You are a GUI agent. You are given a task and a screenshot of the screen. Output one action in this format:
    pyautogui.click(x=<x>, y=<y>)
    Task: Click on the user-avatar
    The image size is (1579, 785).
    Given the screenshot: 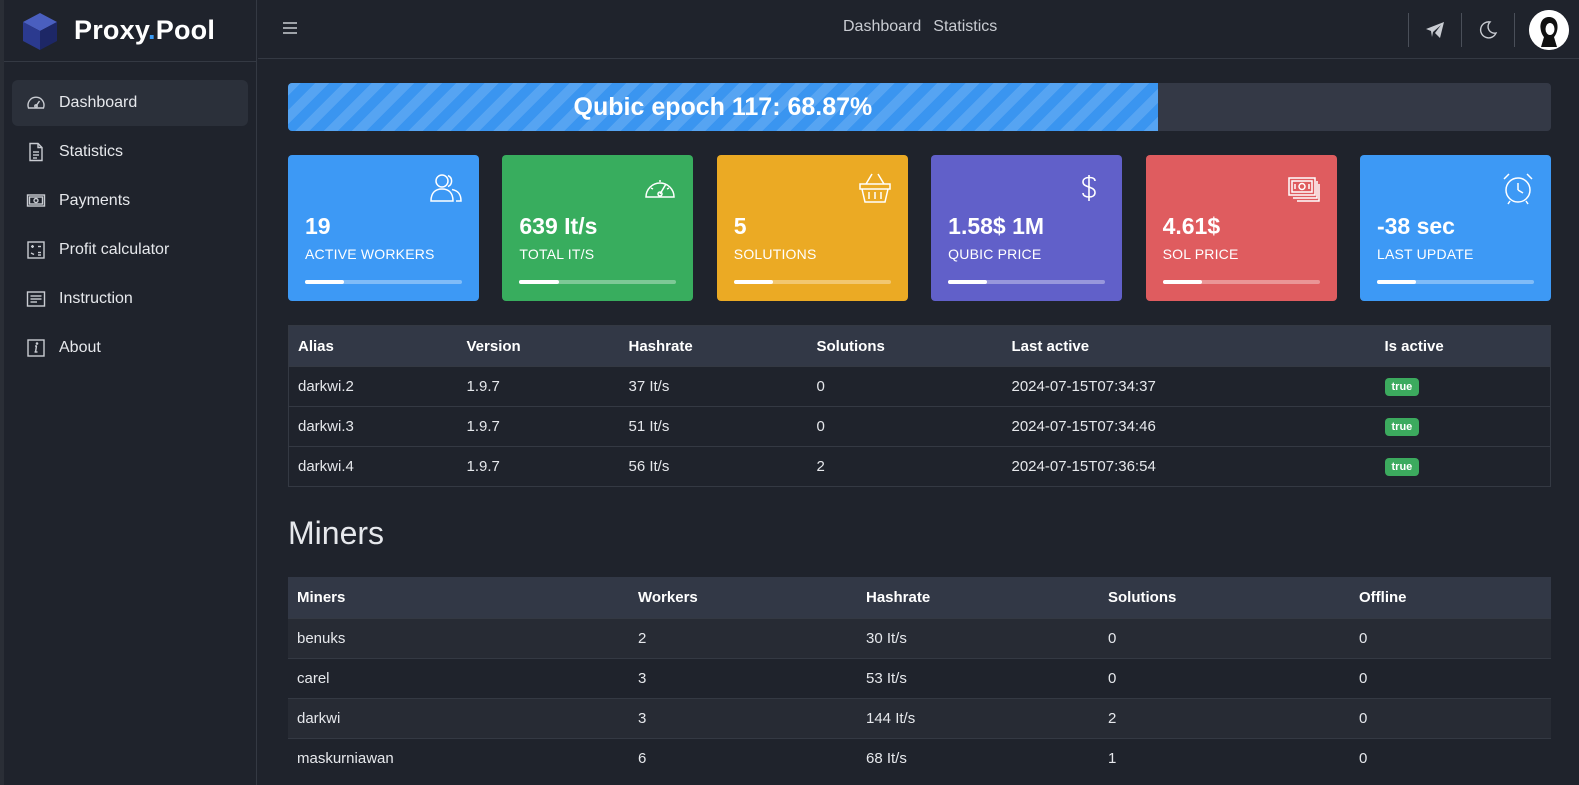 What is the action you would take?
    pyautogui.click(x=1549, y=29)
    